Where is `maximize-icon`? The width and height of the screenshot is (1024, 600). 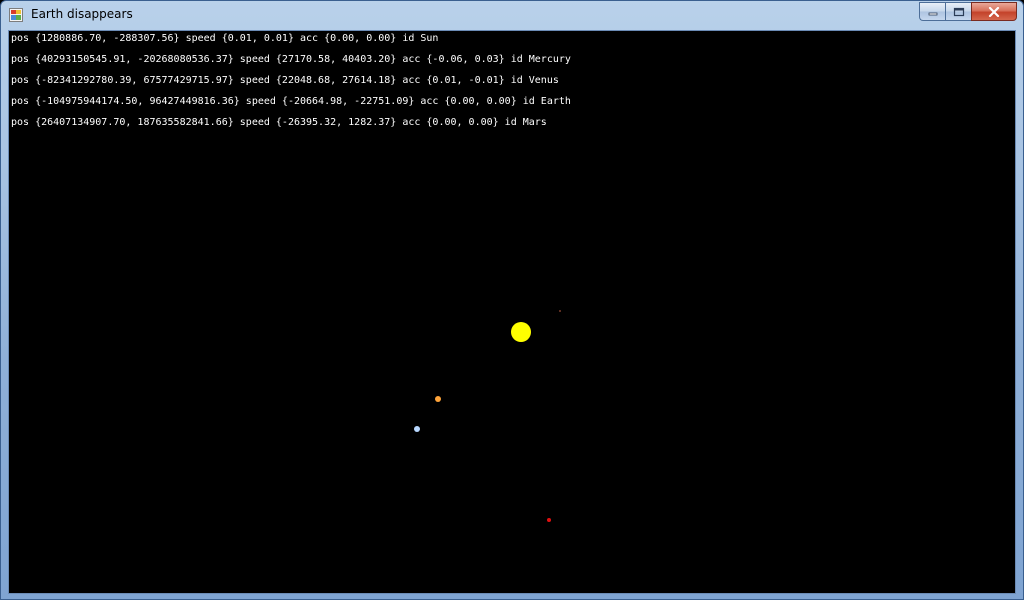 maximize-icon is located at coordinates (958, 11).